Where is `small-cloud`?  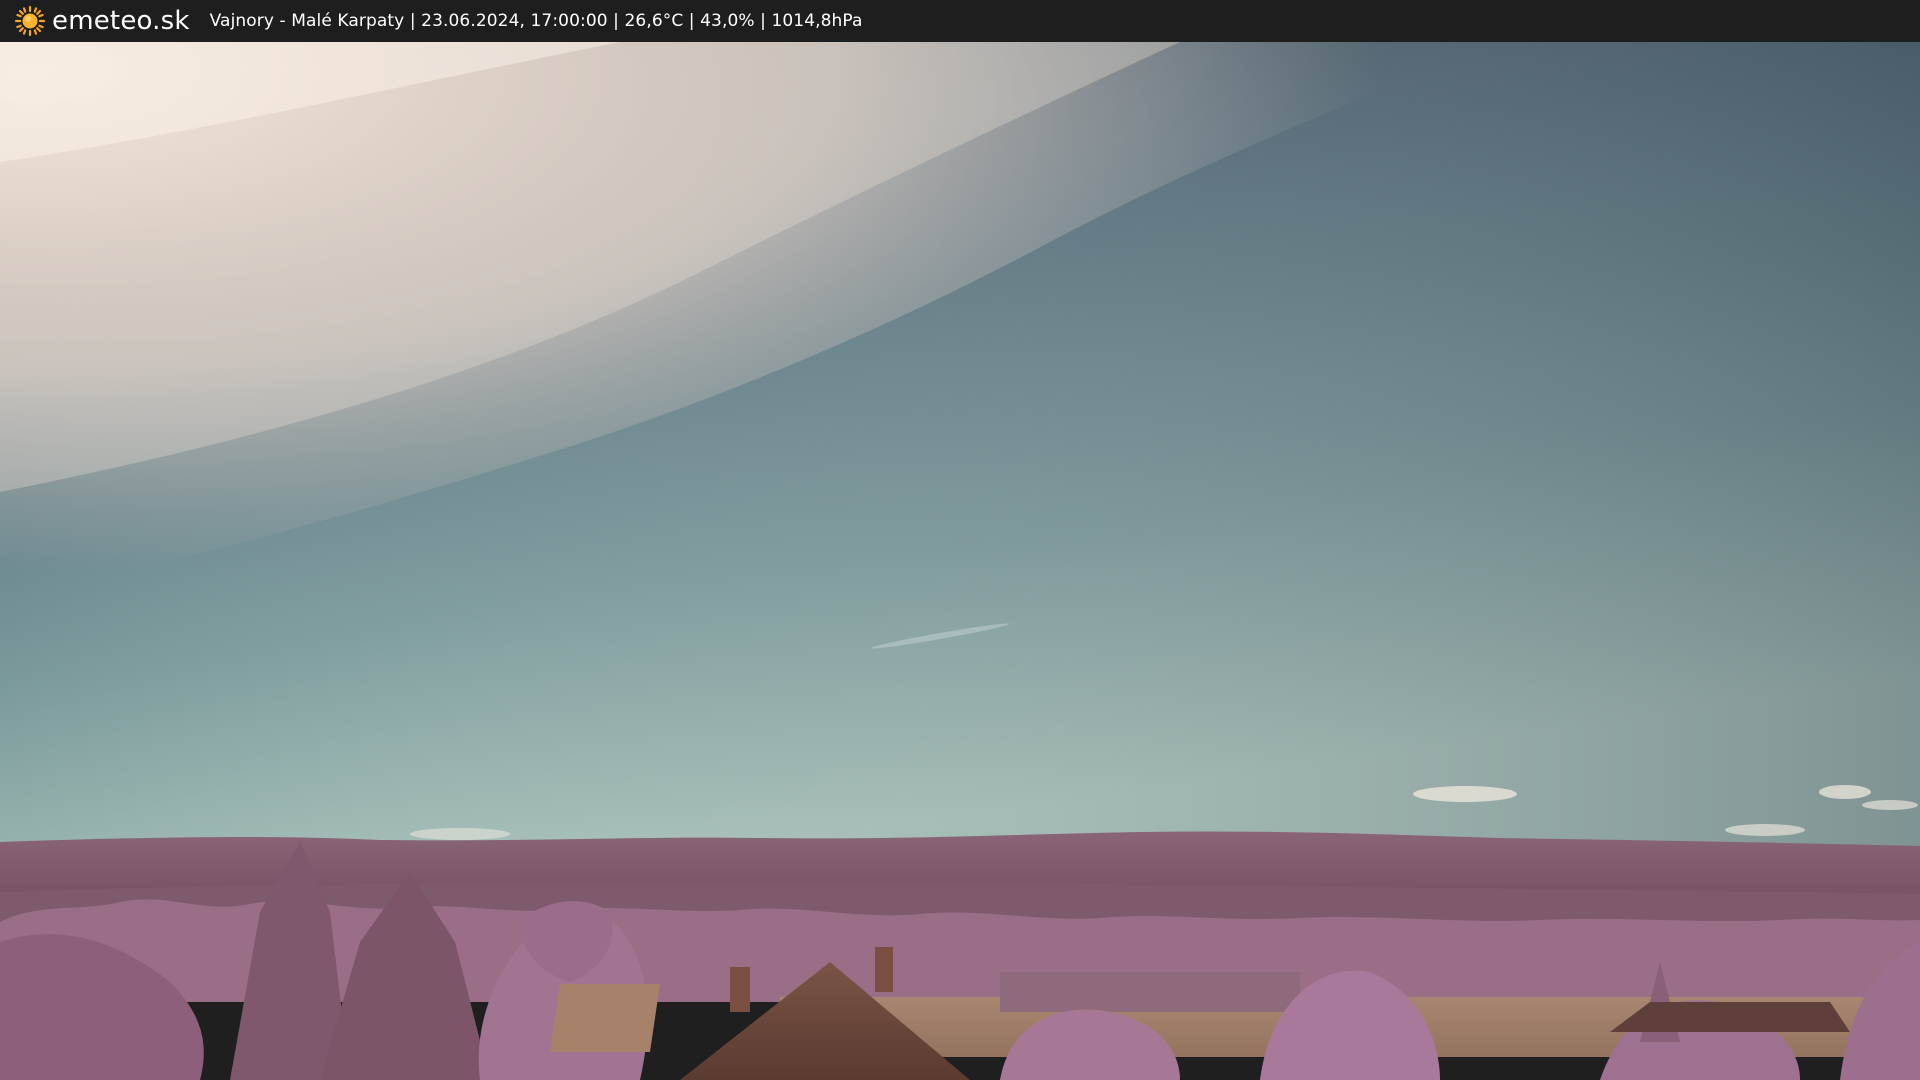 small-cloud is located at coordinates (1465, 794).